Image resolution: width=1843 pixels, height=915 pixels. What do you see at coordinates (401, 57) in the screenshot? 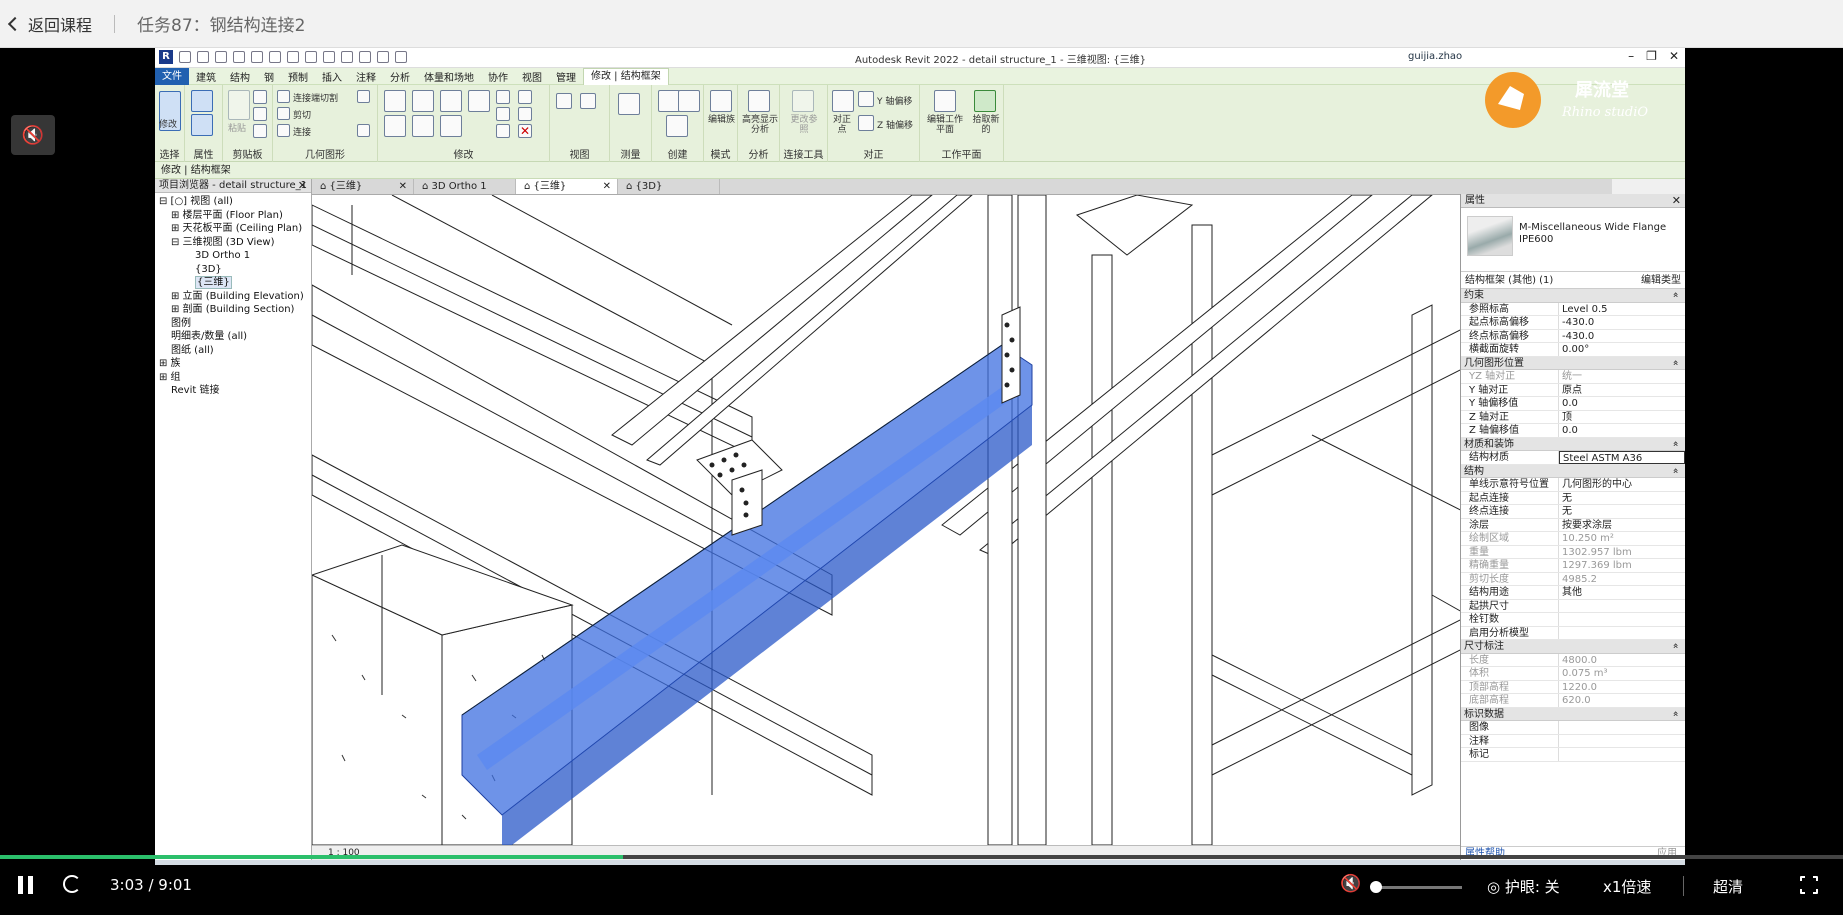
I see `switch-windows-icon` at bounding box center [401, 57].